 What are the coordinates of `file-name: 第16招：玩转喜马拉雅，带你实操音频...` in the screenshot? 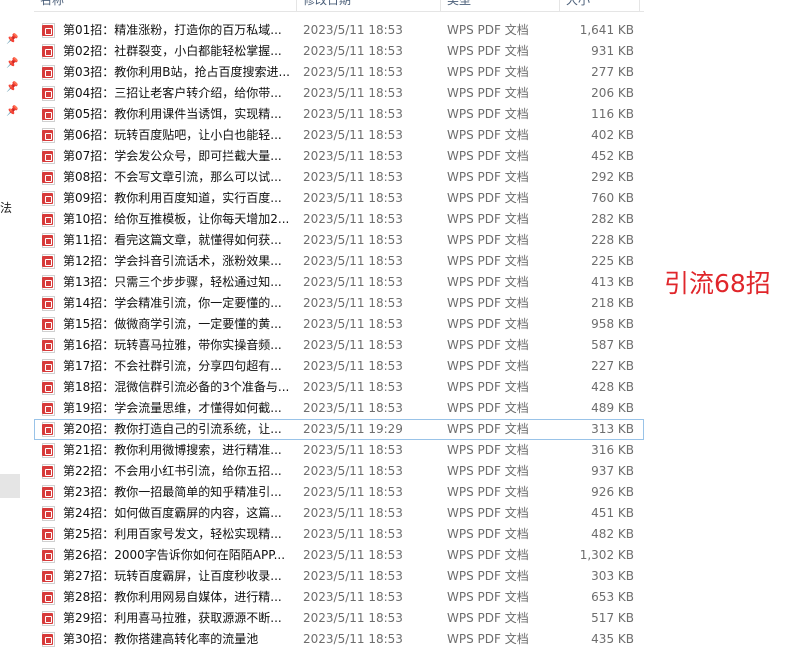 It's located at (172, 345).